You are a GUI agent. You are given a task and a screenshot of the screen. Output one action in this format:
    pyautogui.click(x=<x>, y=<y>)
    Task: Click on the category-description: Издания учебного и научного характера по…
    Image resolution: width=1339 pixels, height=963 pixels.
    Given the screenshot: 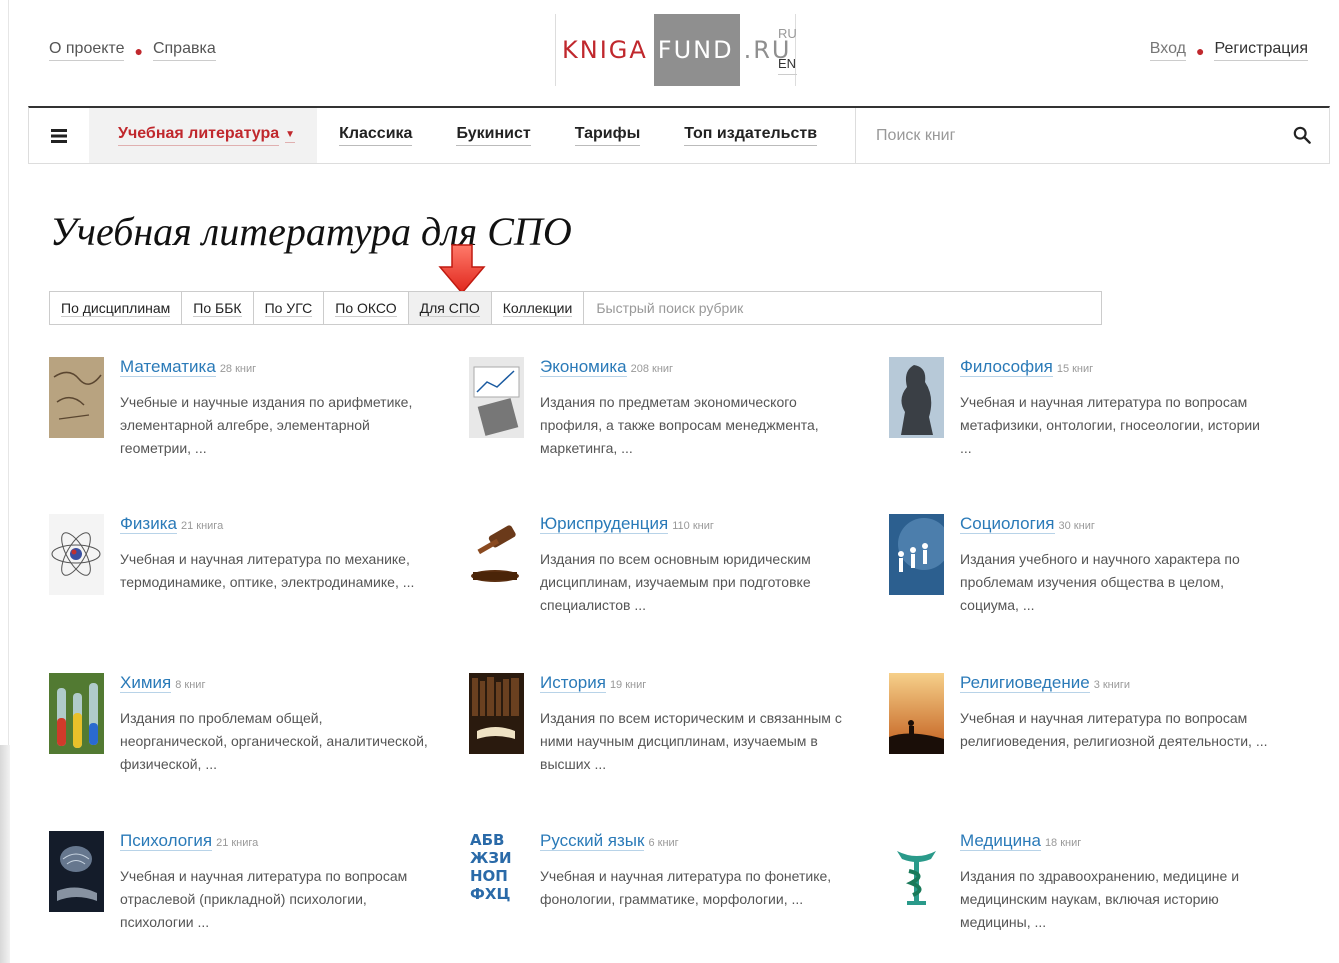 What is the action you would take?
    pyautogui.click(x=1100, y=582)
    